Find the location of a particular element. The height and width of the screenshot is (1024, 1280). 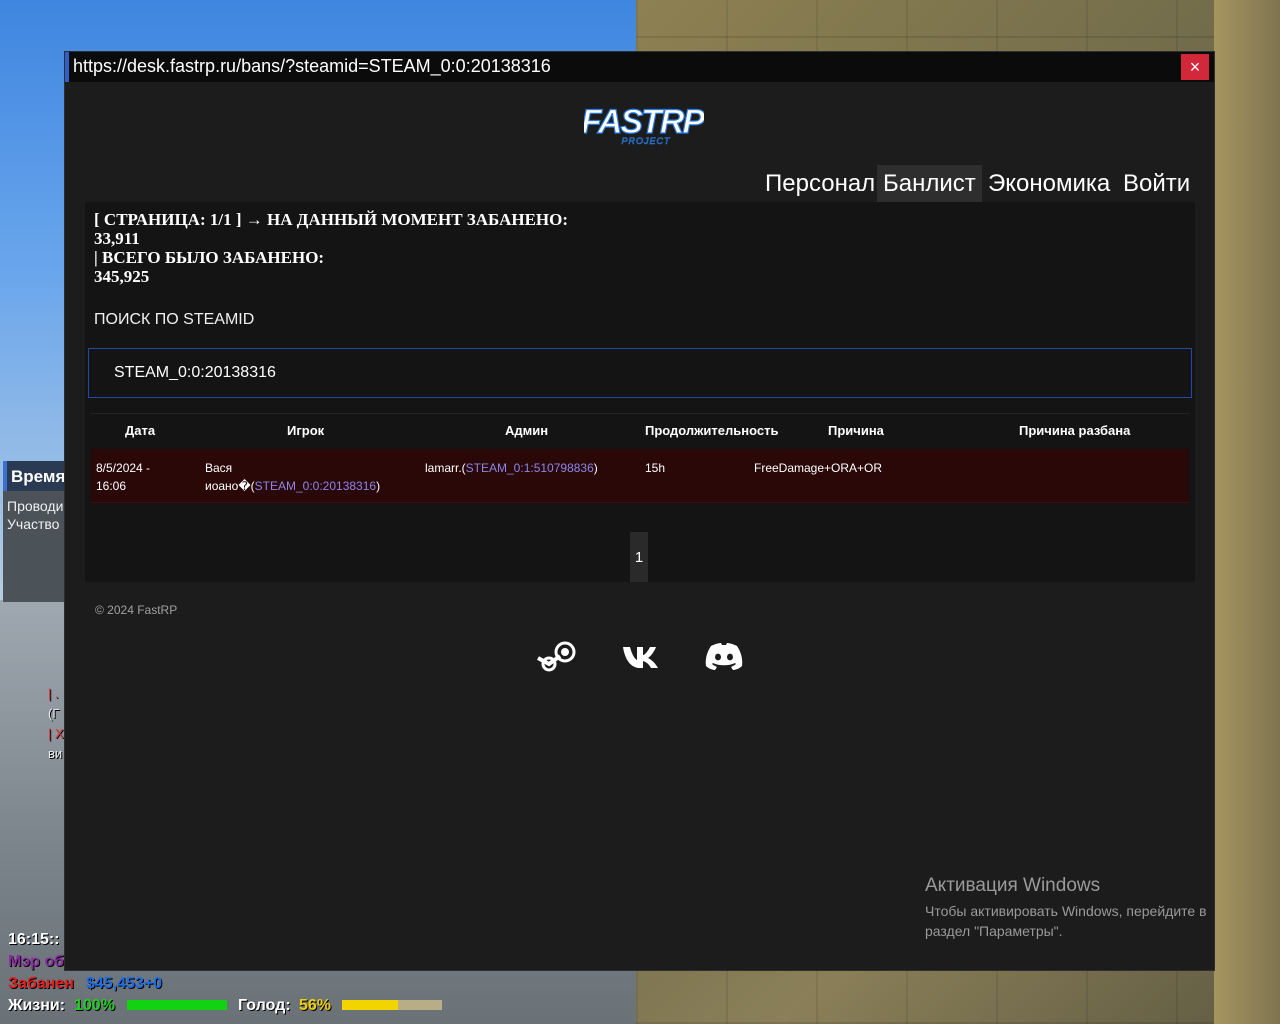

pagination-page-1: 1 is located at coordinates (639, 557).